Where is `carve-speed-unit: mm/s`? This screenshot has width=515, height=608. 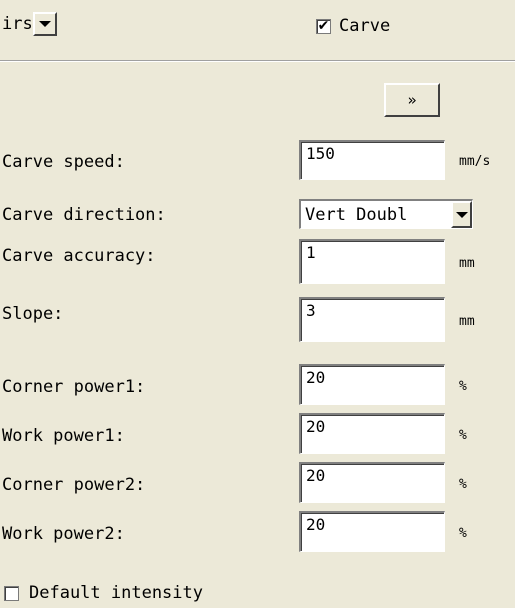
carve-speed-unit: mm/s is located at coordinates (475, 161).